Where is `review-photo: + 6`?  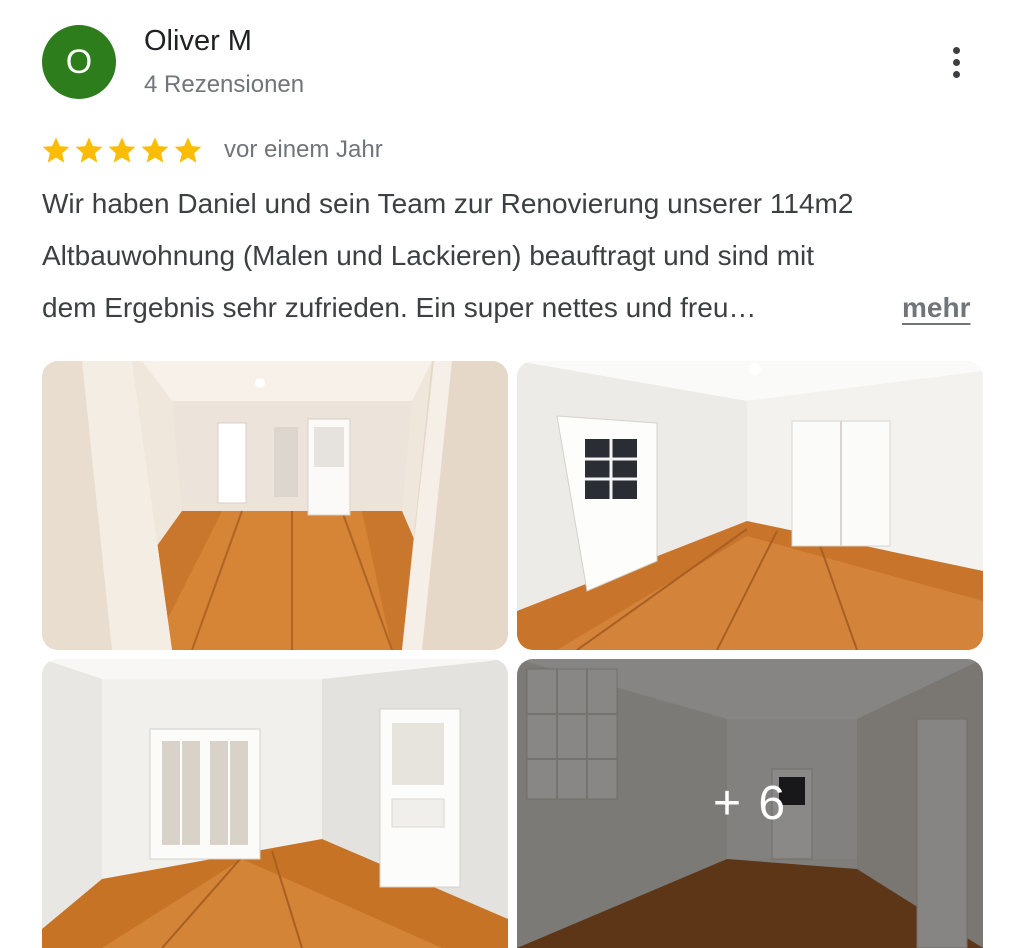
review-photo: + 6 is located at coordinates (750, 803).